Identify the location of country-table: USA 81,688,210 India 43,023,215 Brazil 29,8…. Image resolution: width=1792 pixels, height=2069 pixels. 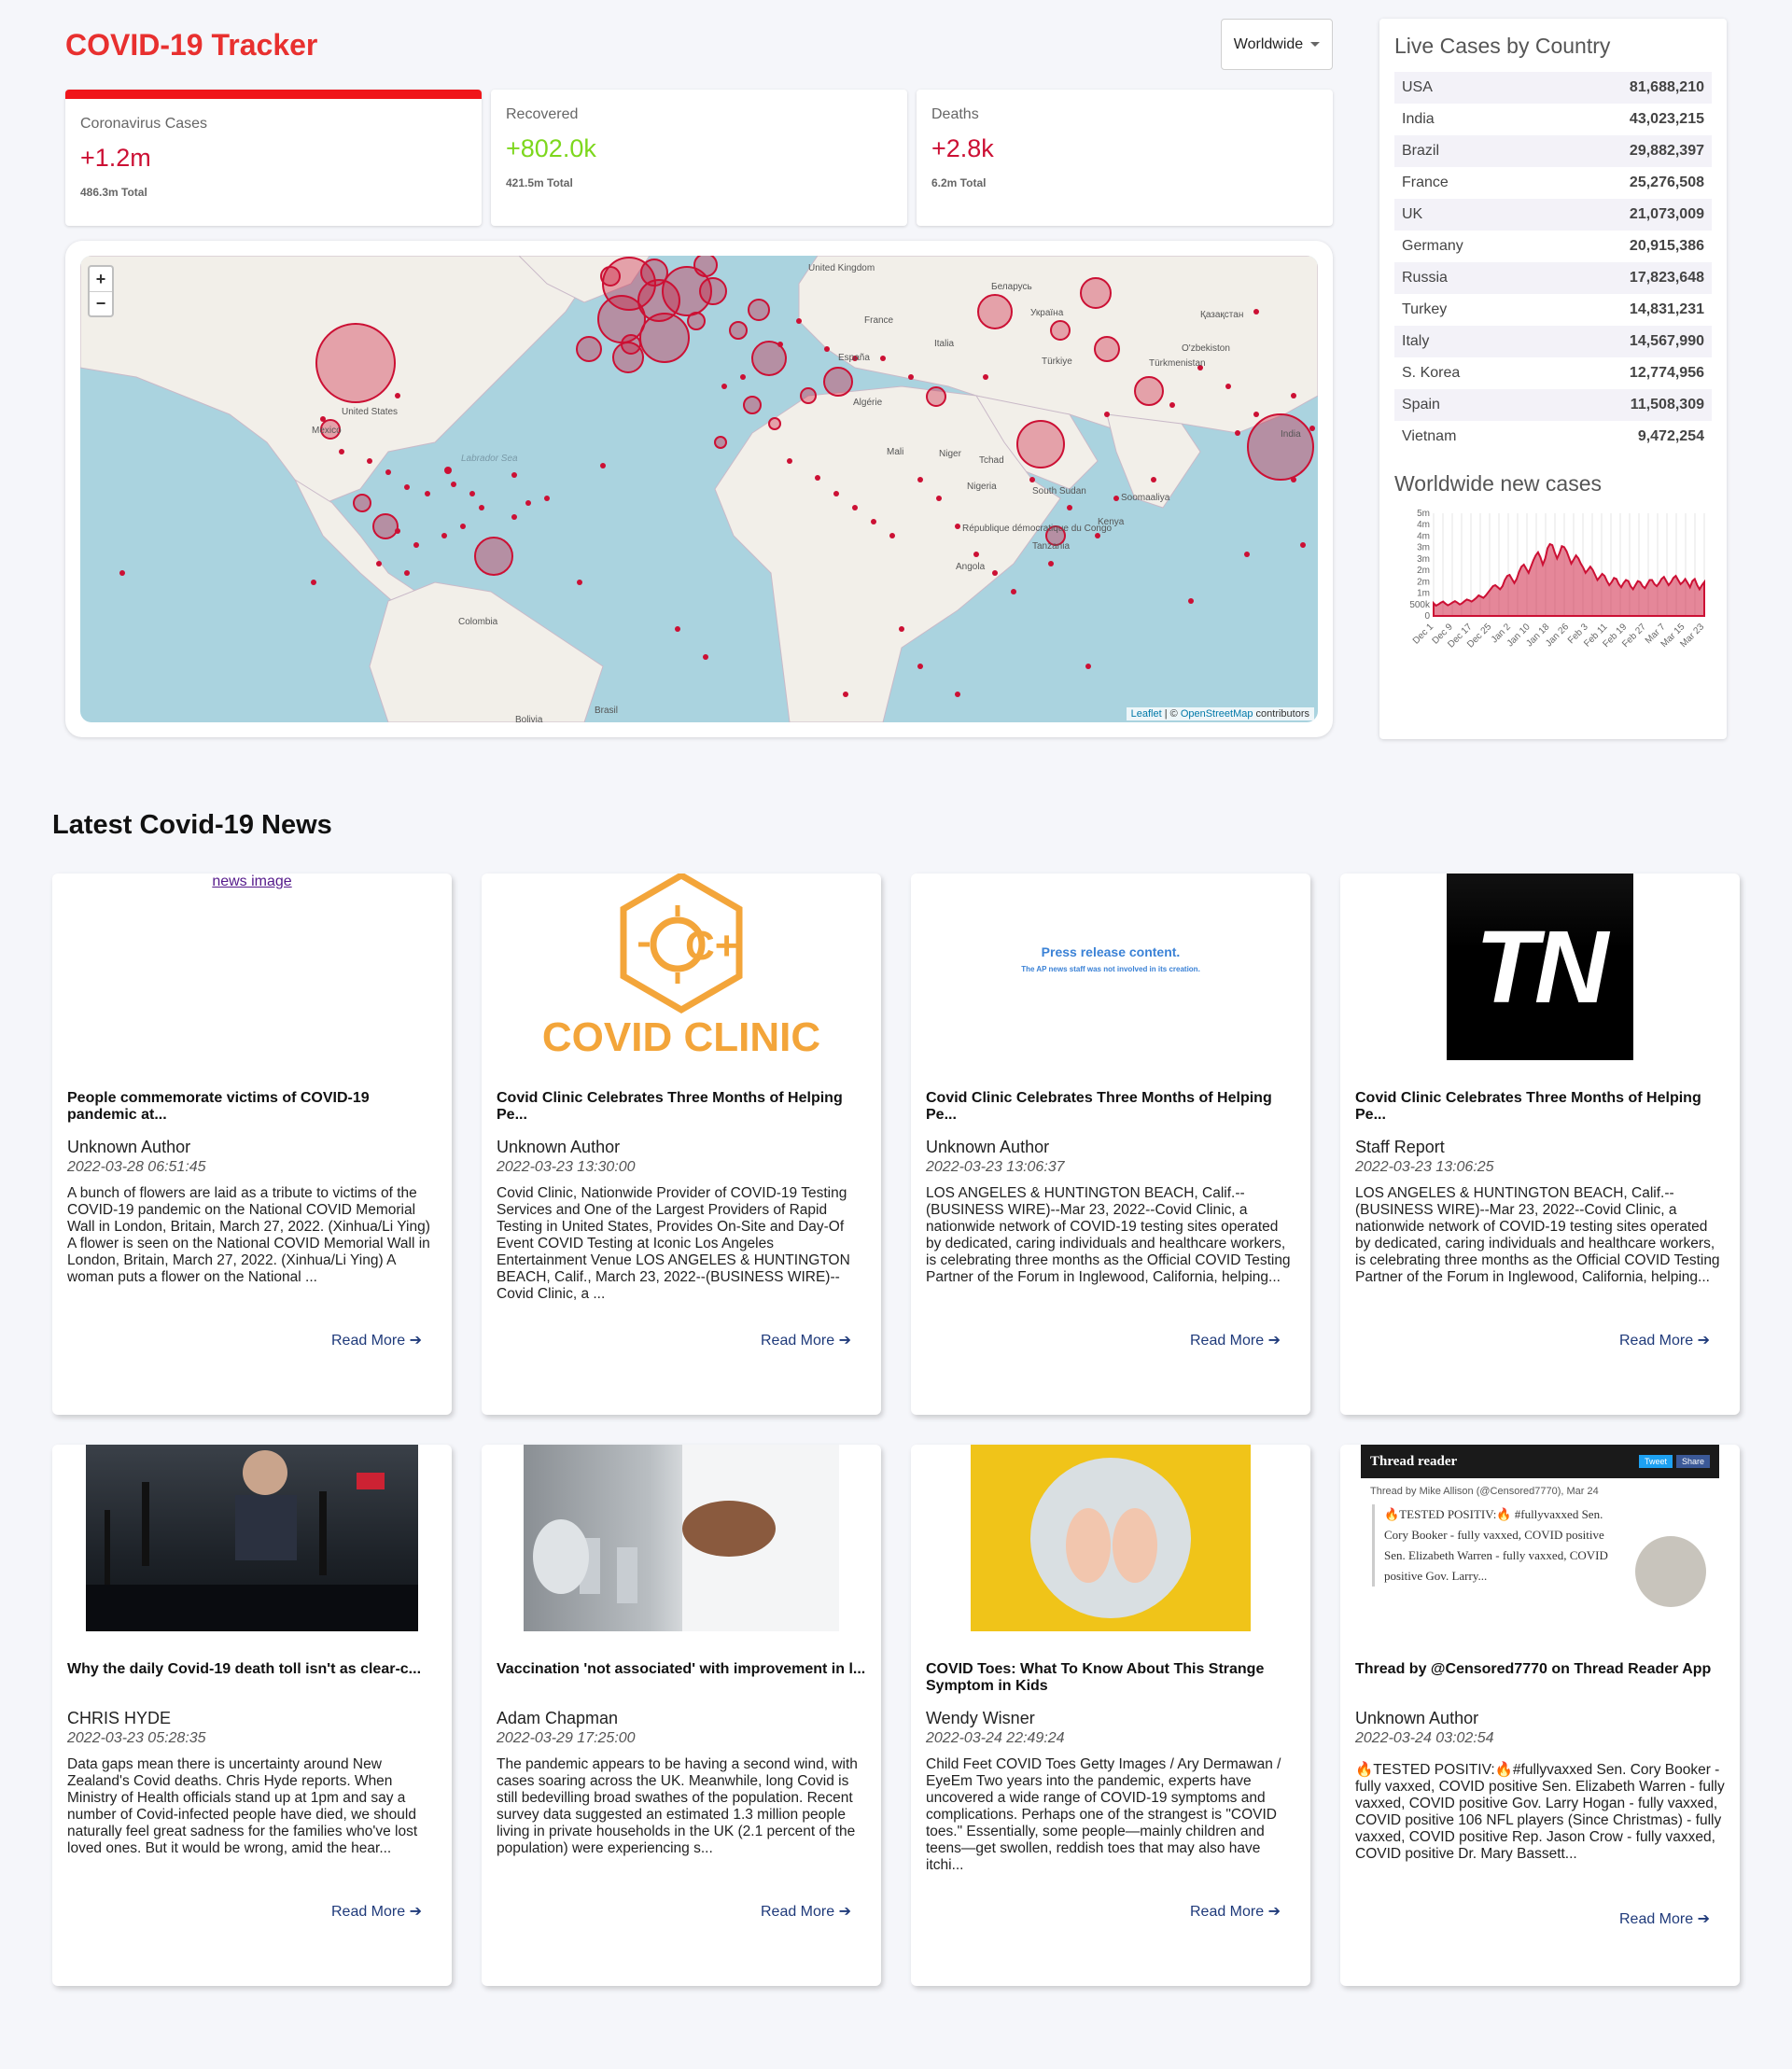
(1553, 262).